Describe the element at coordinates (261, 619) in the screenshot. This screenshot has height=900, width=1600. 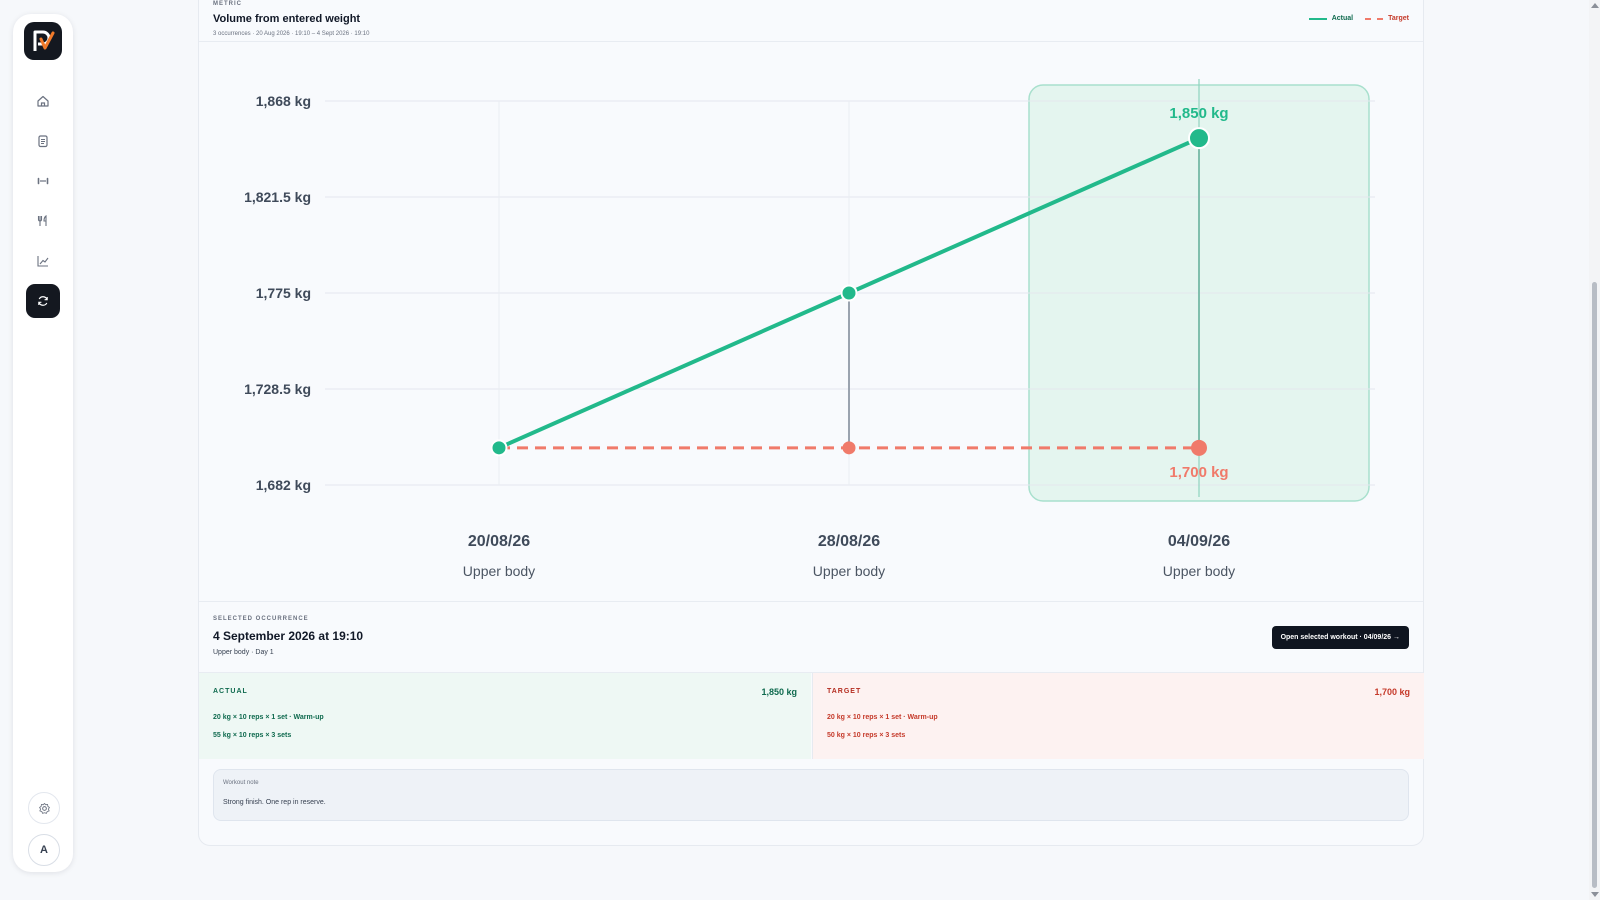
I see `selected-eyebrow: SELECTED OCCURRENCE` at that location.